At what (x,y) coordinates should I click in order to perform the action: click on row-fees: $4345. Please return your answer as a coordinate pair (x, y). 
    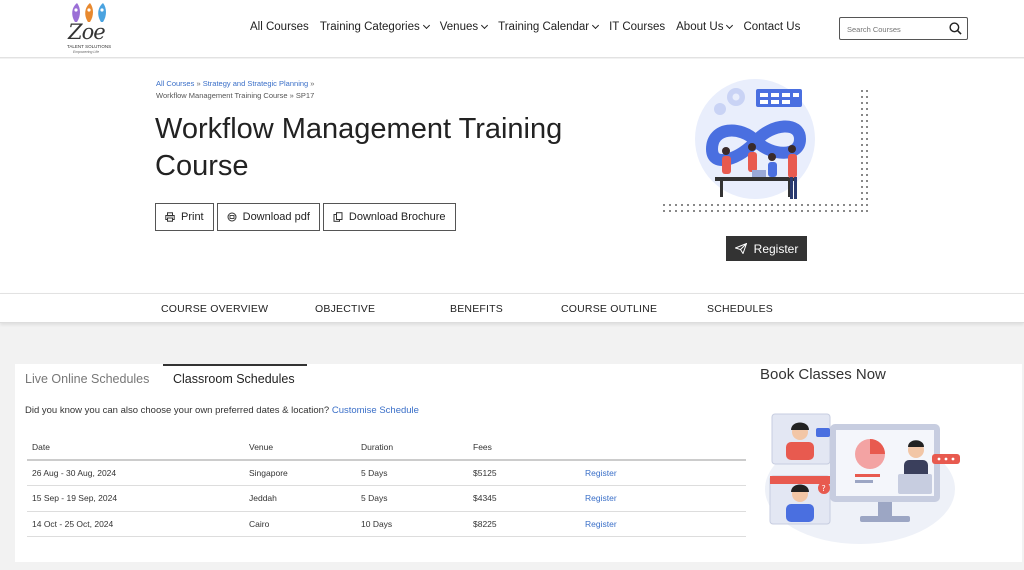
    Looking at the image, I should click on (524, 498).